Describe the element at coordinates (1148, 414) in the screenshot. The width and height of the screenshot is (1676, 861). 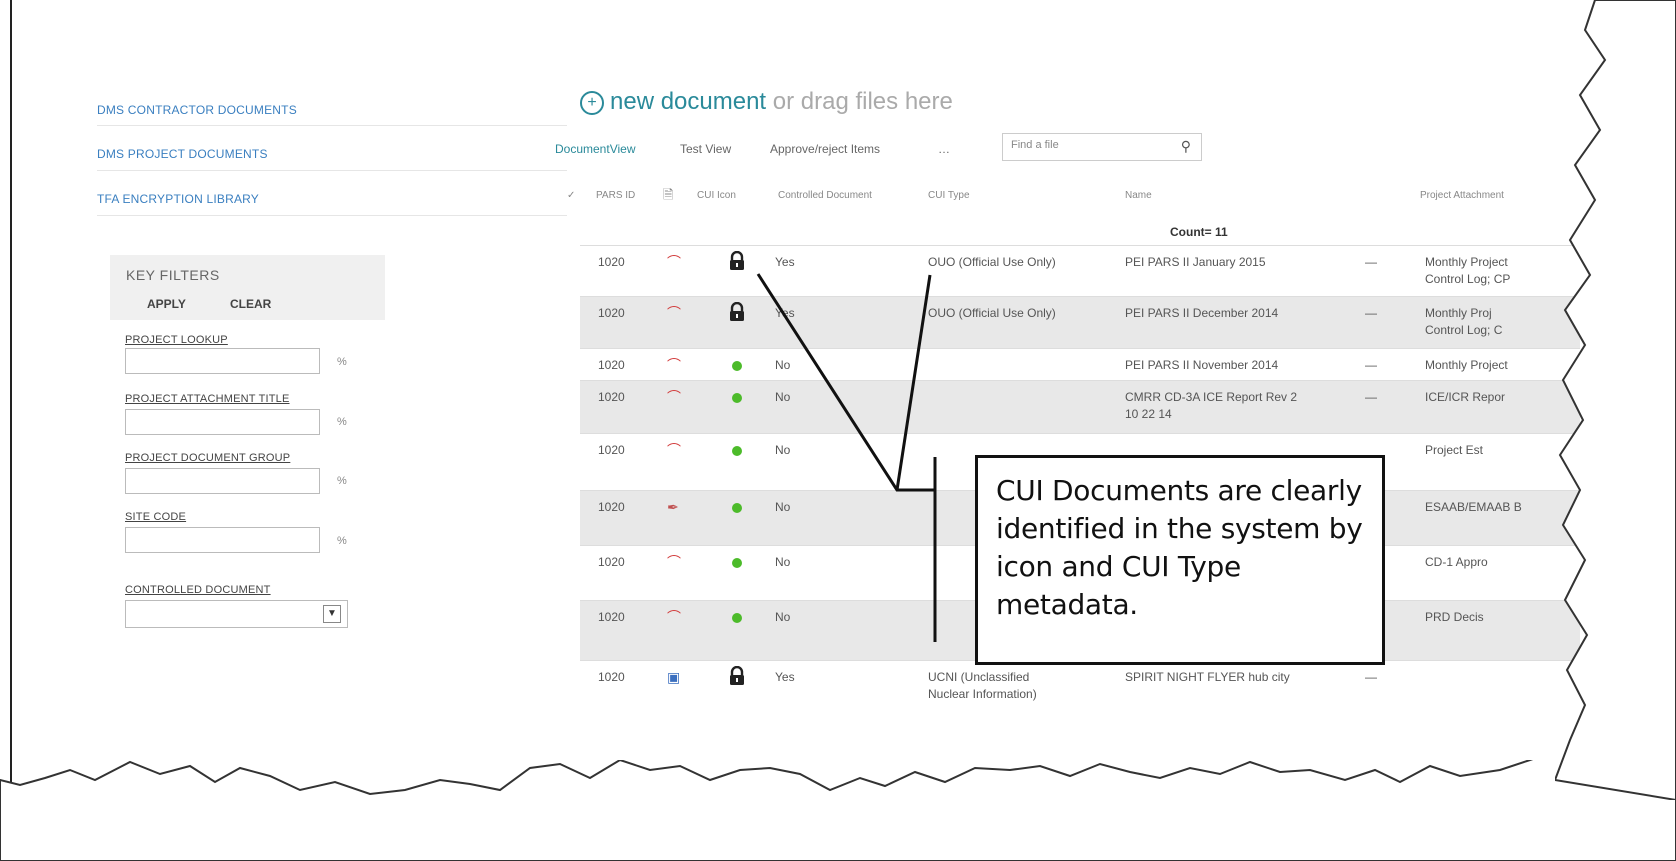
I see `document-name-link: 10 22 14` at that location.